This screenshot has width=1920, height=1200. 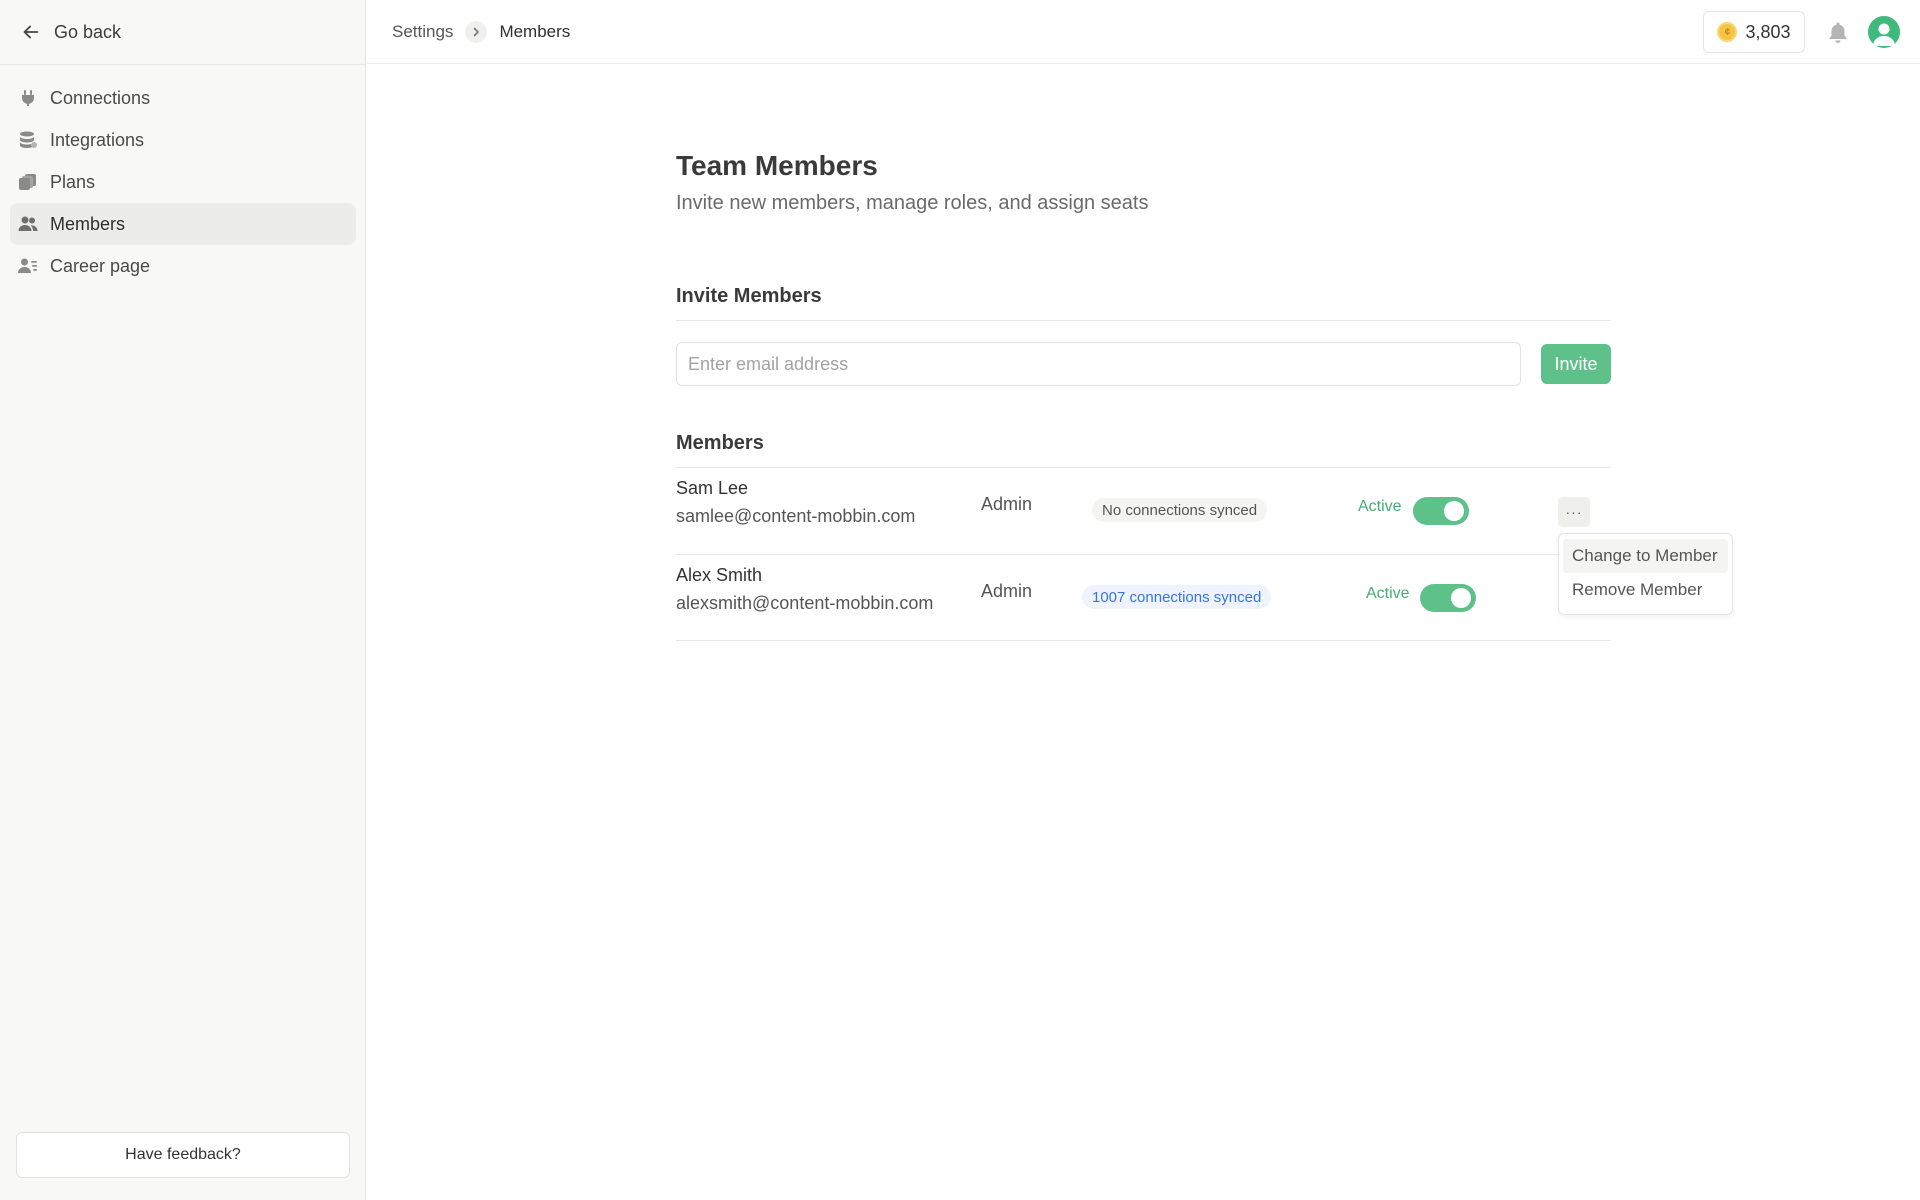 What do you see at coordinates (720, 443) in the screenshot?
I see `members-heading: Members` at bounding box center [720, 443].